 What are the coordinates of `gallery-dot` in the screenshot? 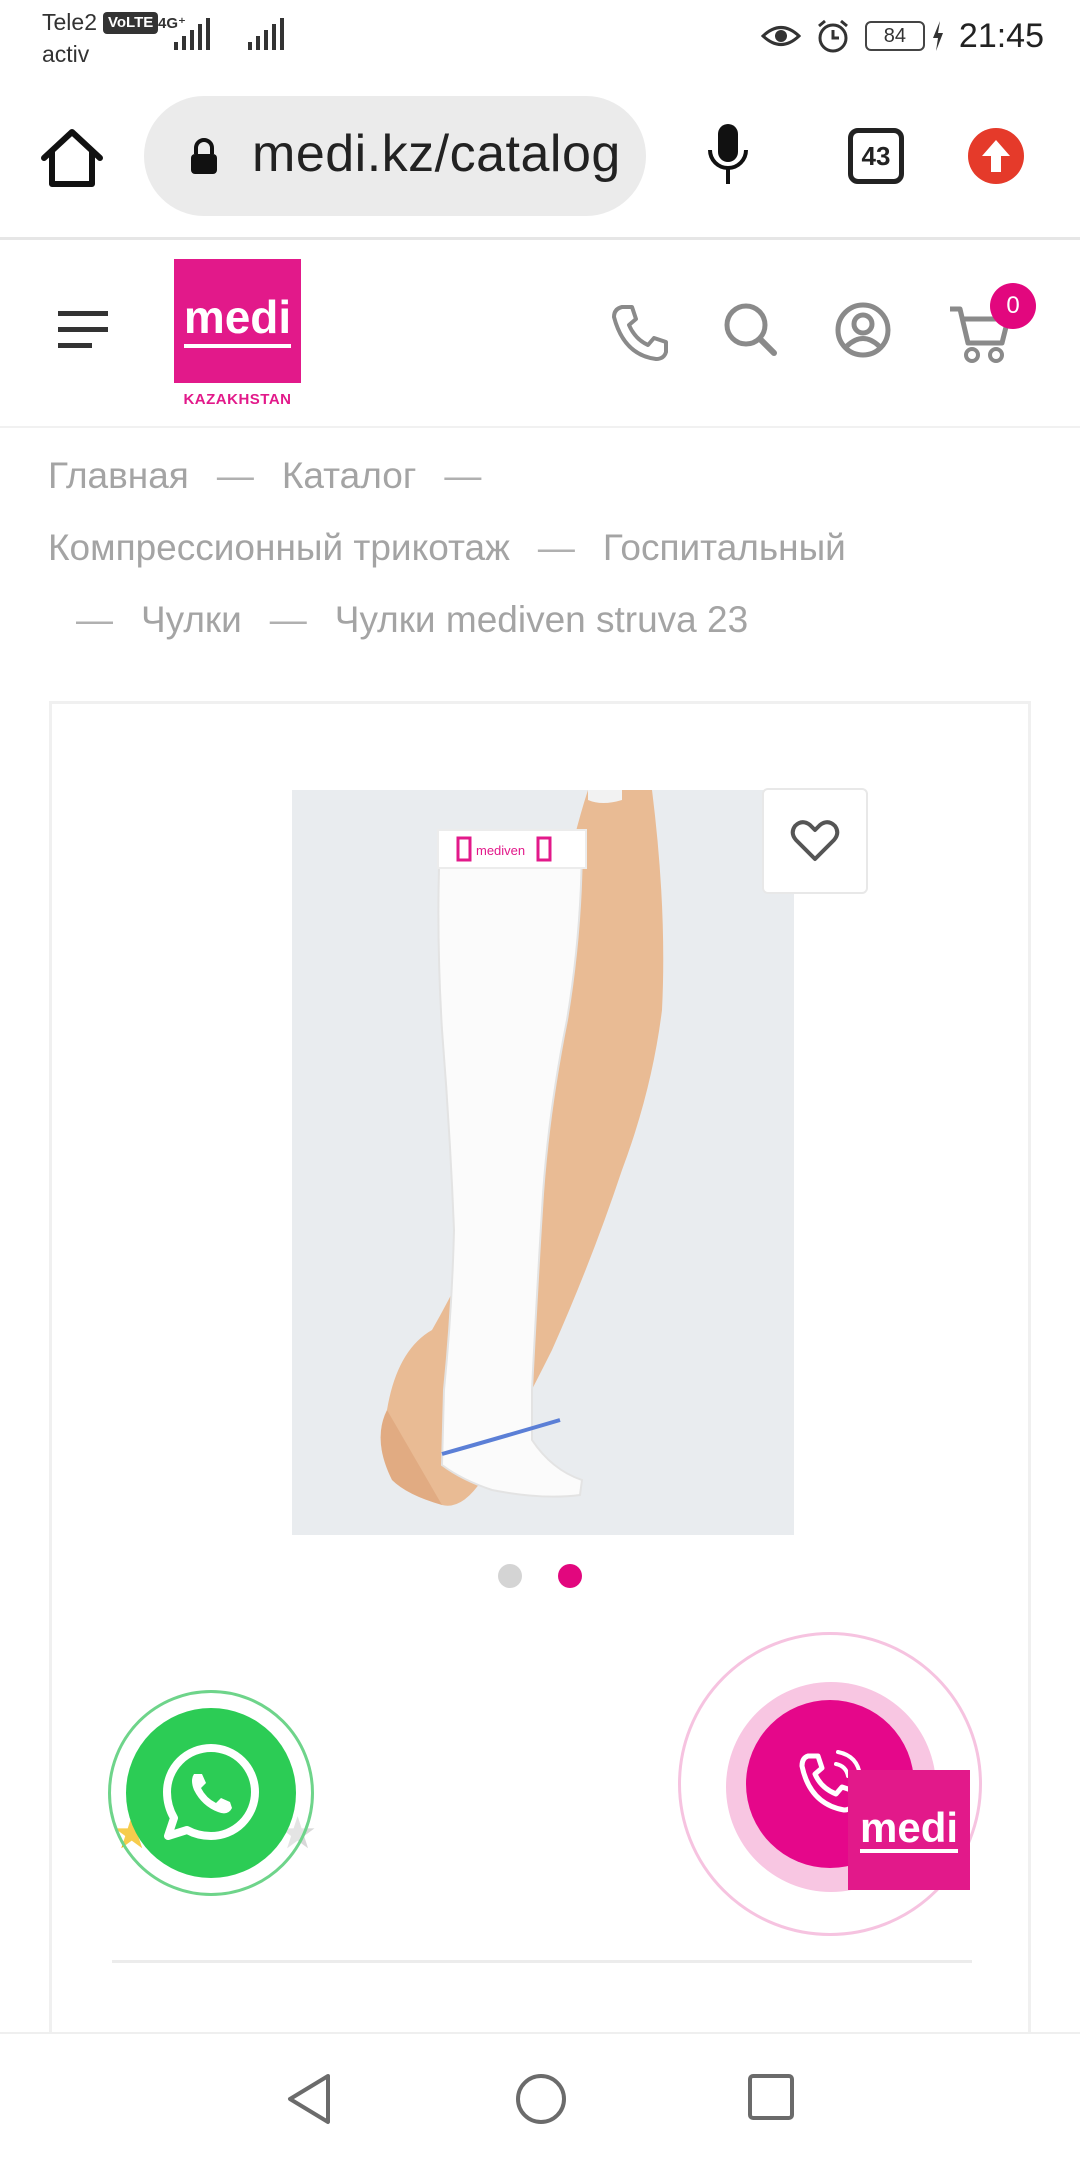 It's located at (510, 1576).